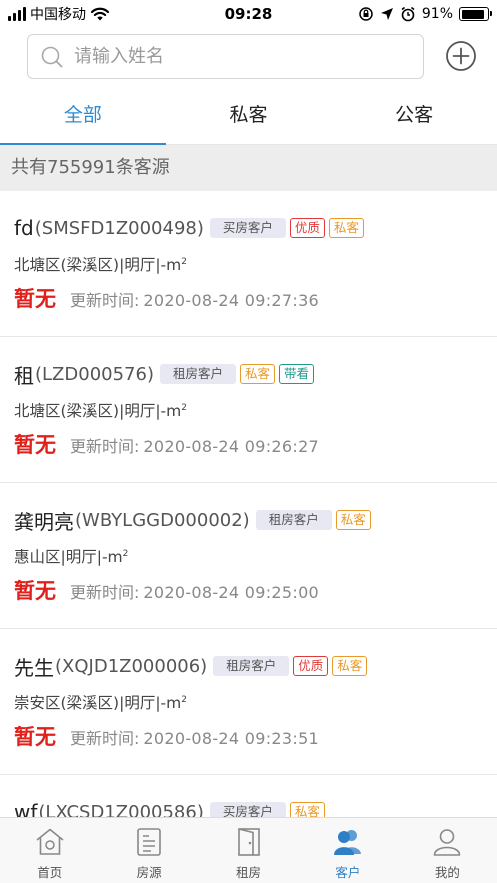  I want to click on customer-name: 先生, so click(34, 667).